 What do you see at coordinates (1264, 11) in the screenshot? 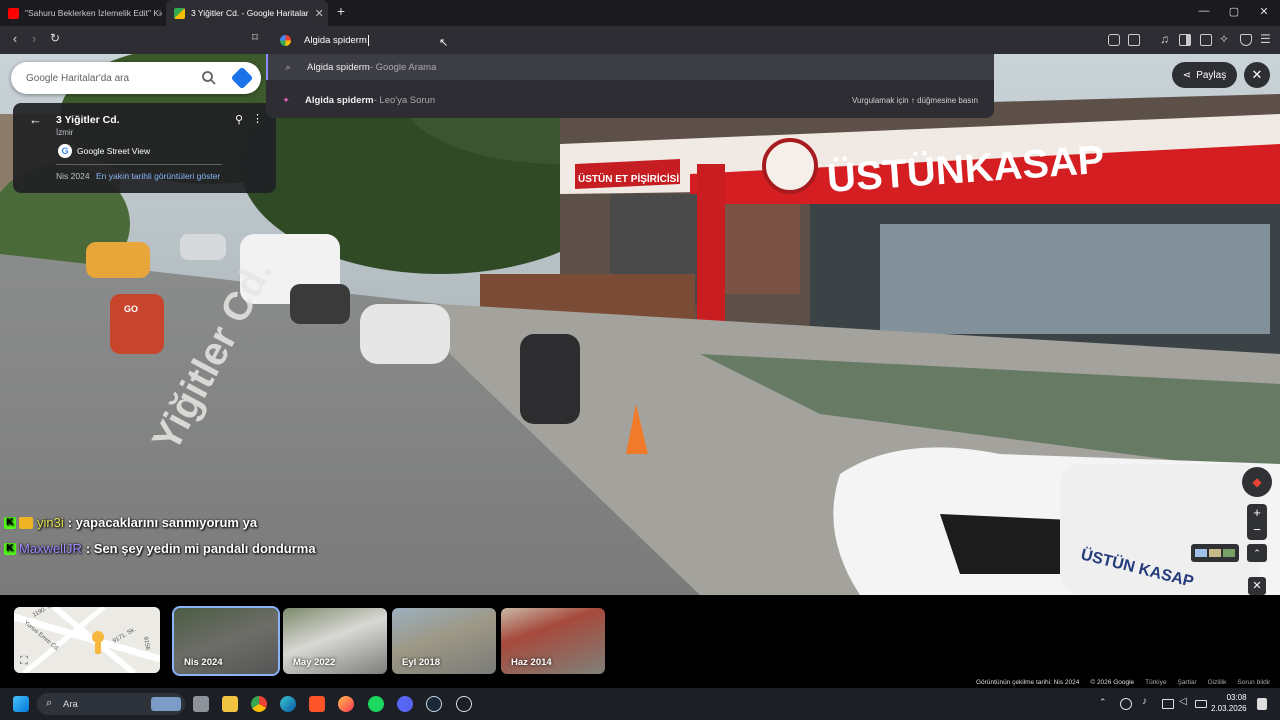
I see `close-window-button: ✕` at bounding box center [1264, 11].